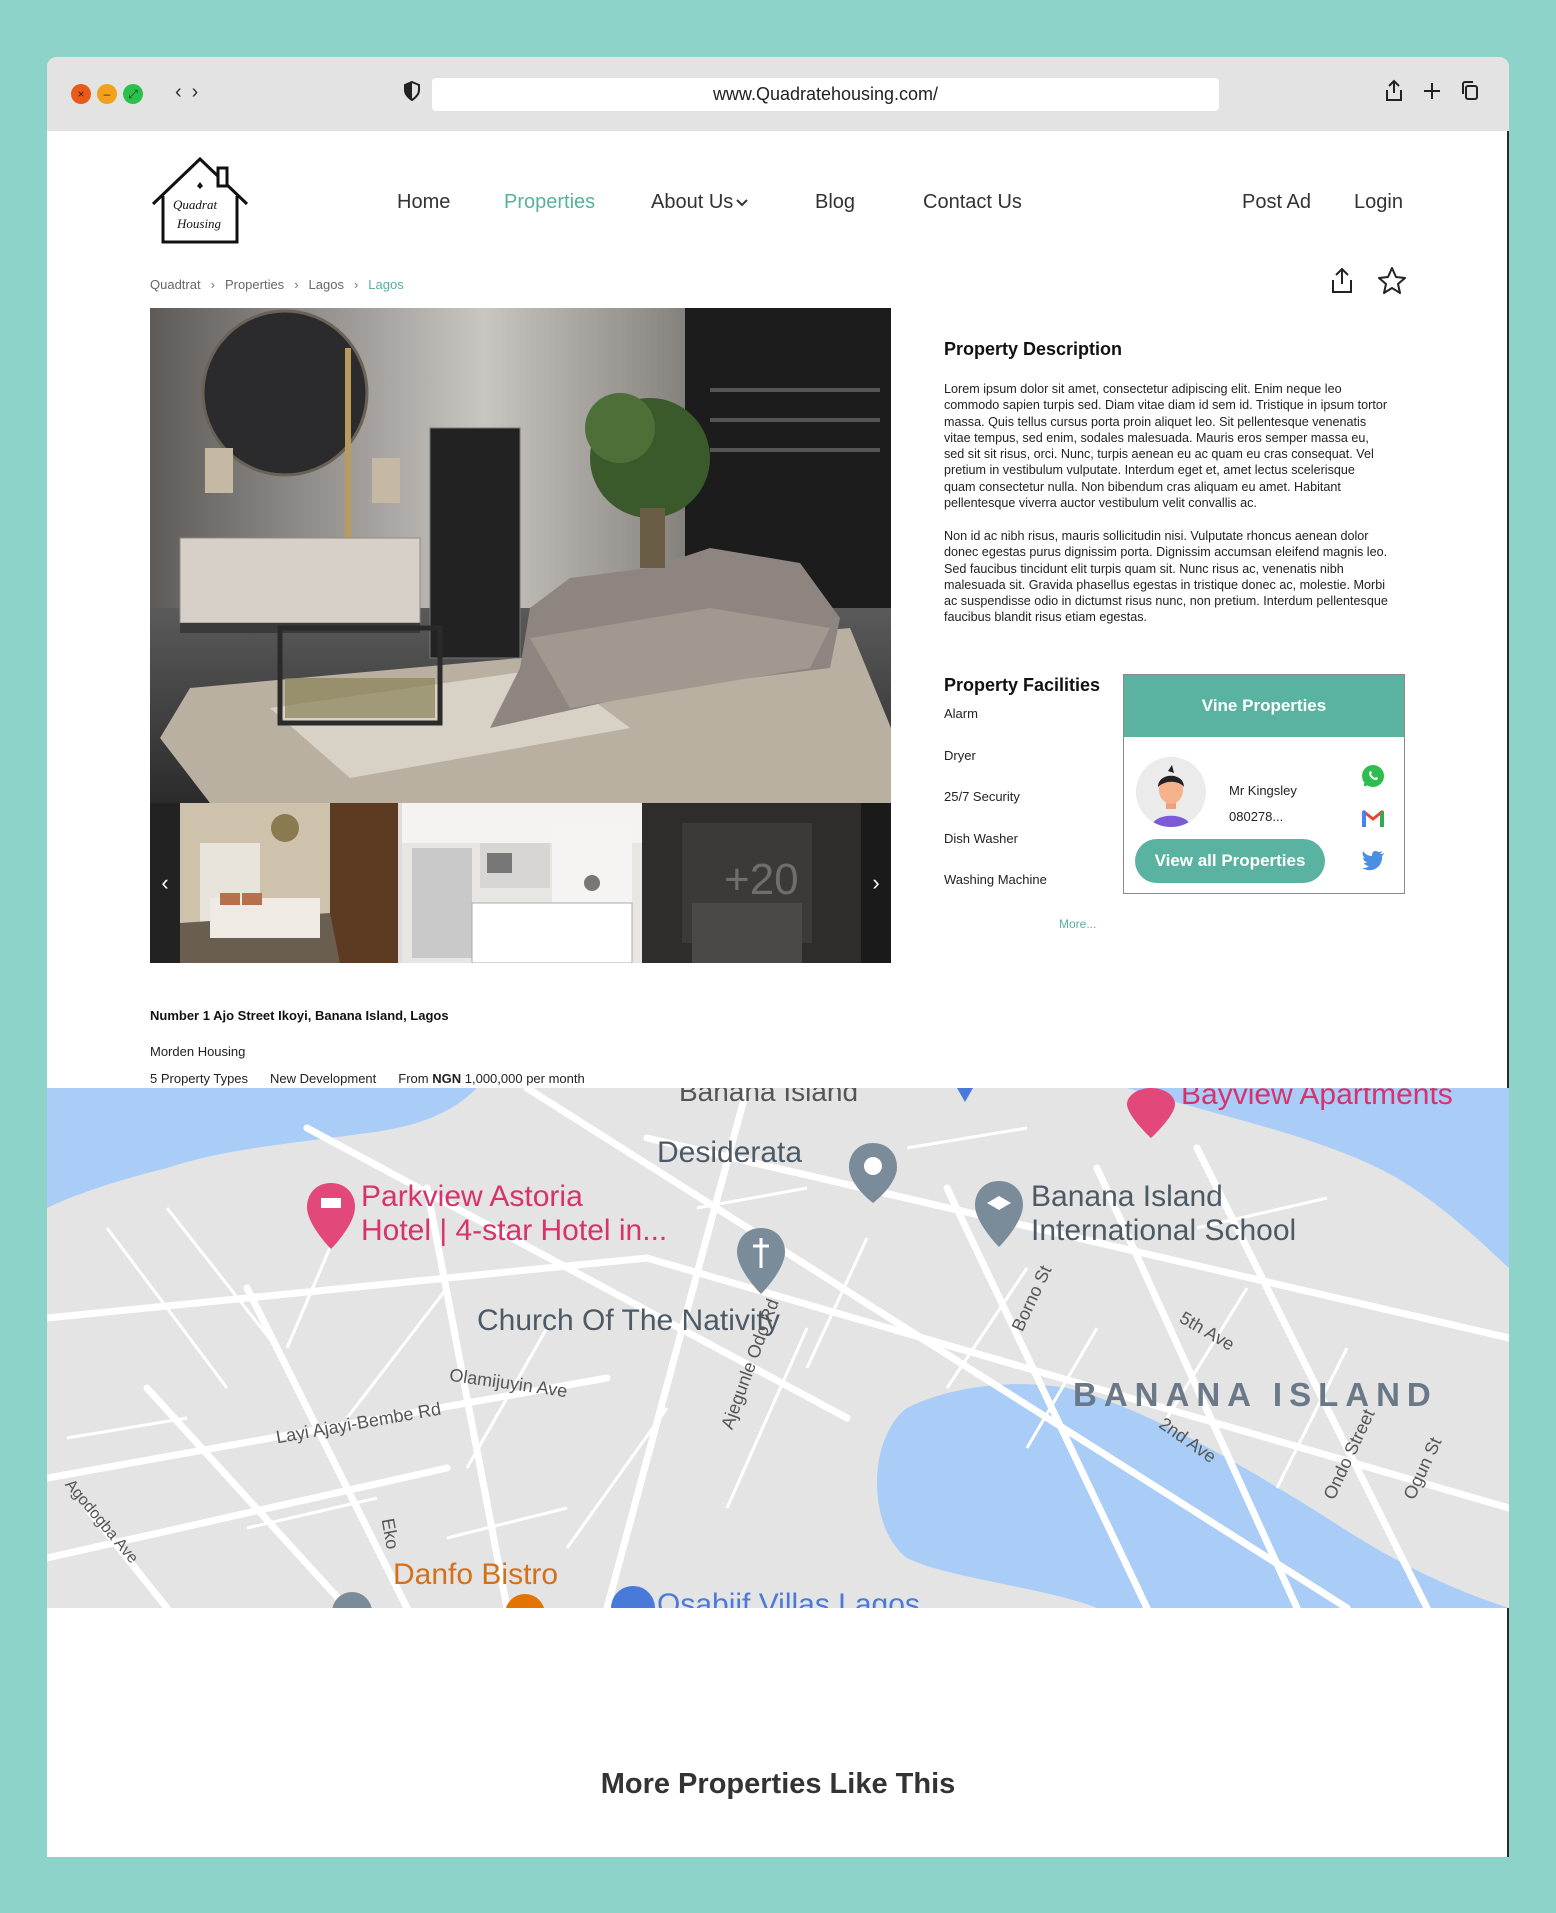  I want to click on browser-toolbar: × – ⤢ ‹› www.Quadratehousing.com/, so click(778, 94).